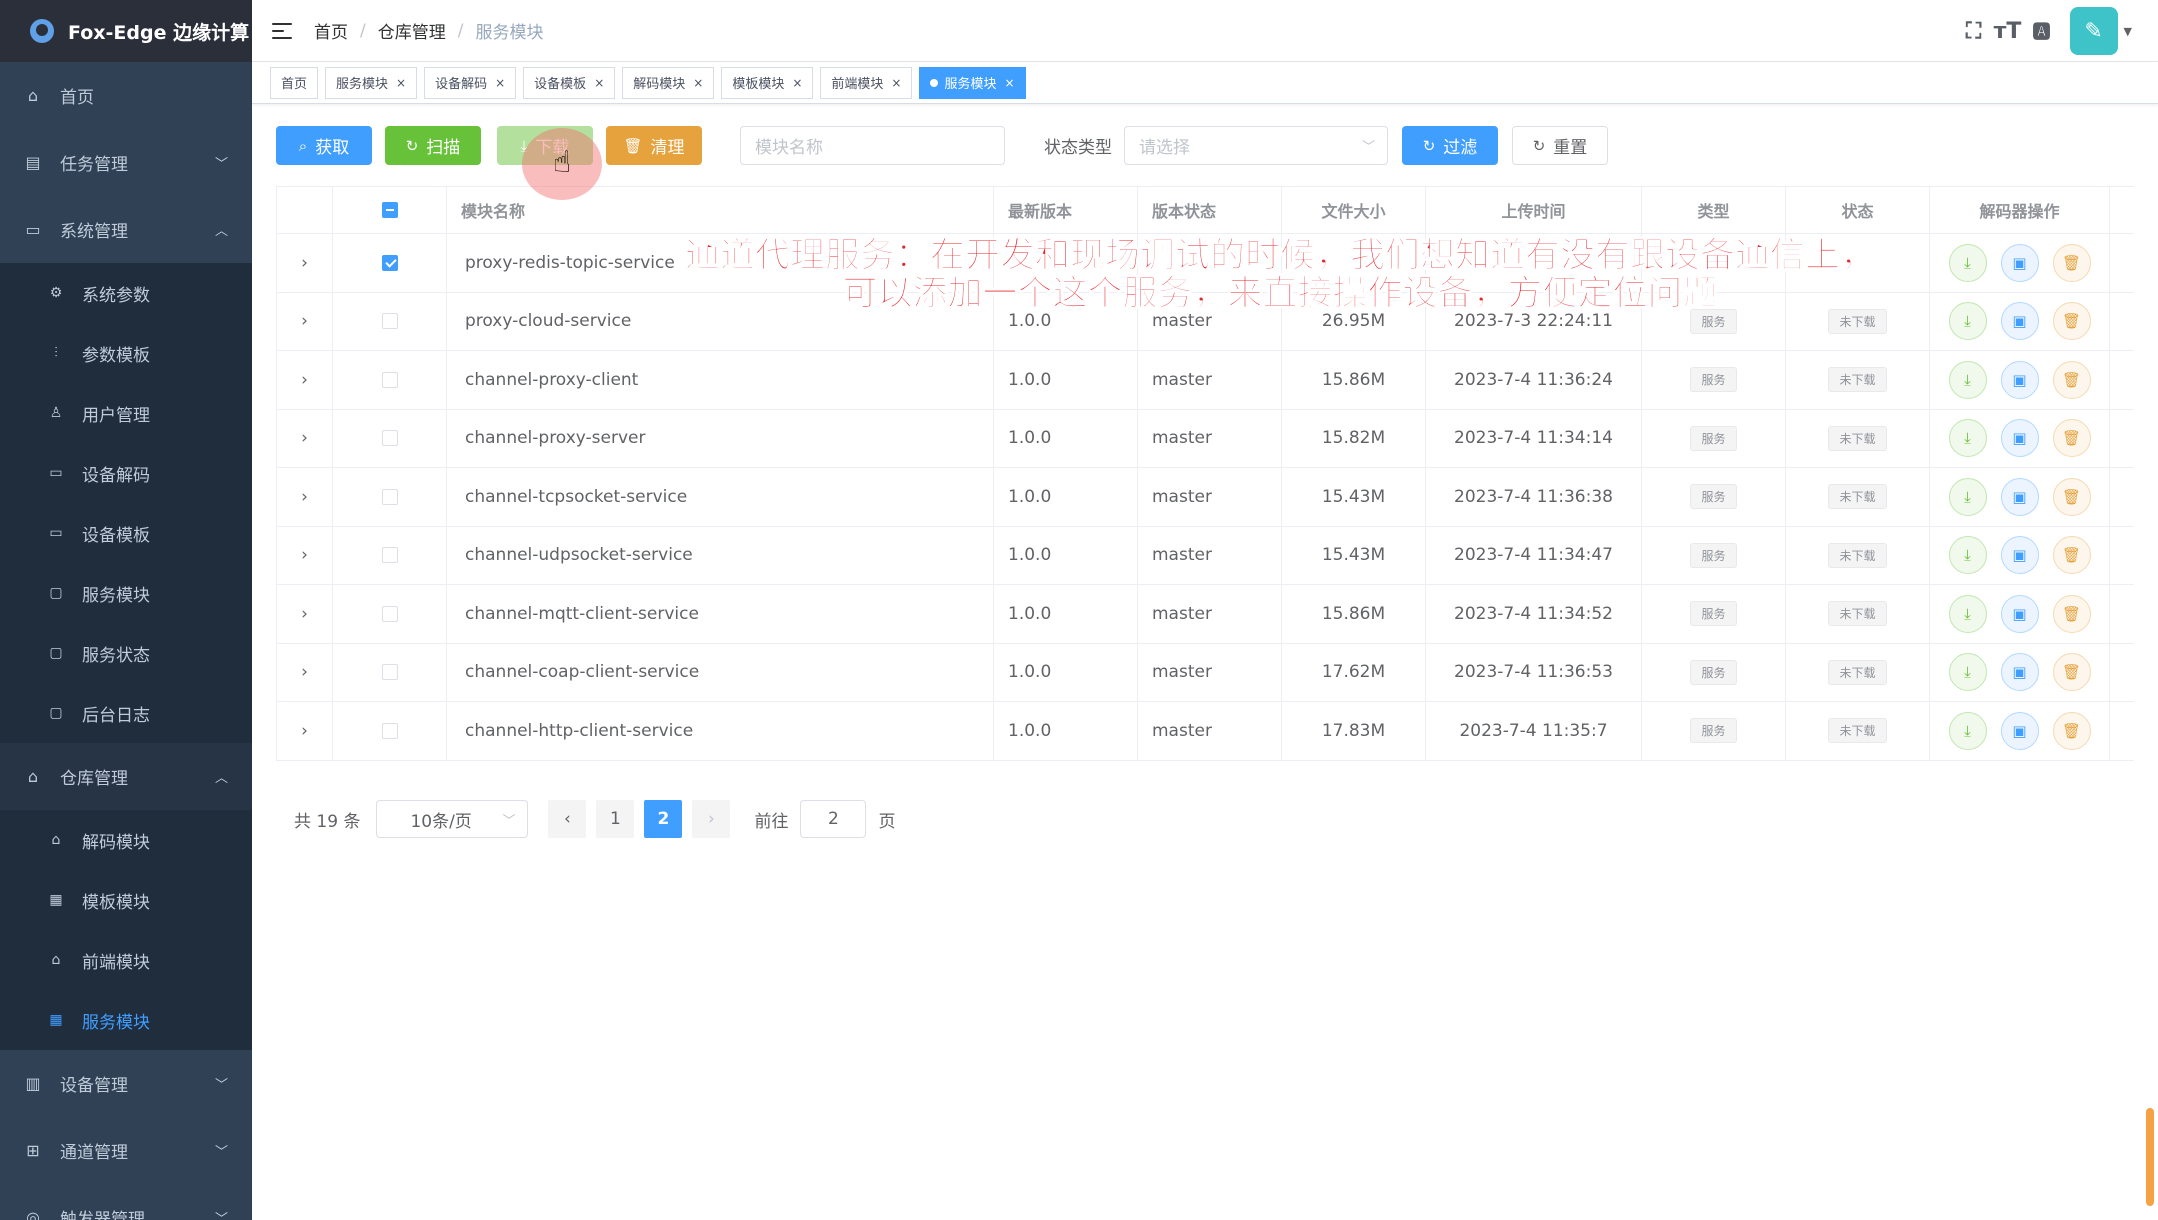  What do you see at coordinates (371, 82) in the screenshot?
I see `tag-item: 服务模块 ×` at bounding box center [371, 82].